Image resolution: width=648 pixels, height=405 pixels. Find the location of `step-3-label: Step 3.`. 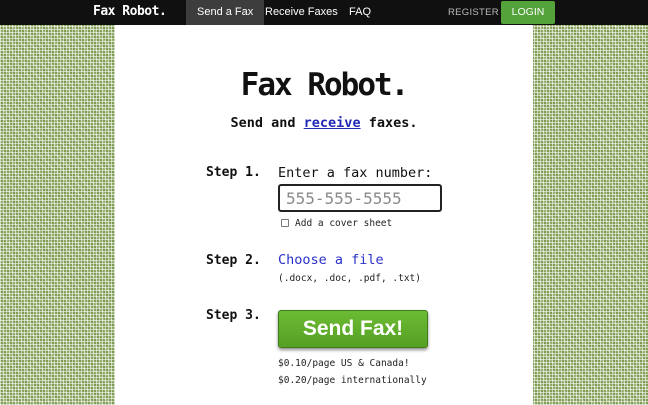

step-3-label: Step 3. is located at coordinates (233, 315).